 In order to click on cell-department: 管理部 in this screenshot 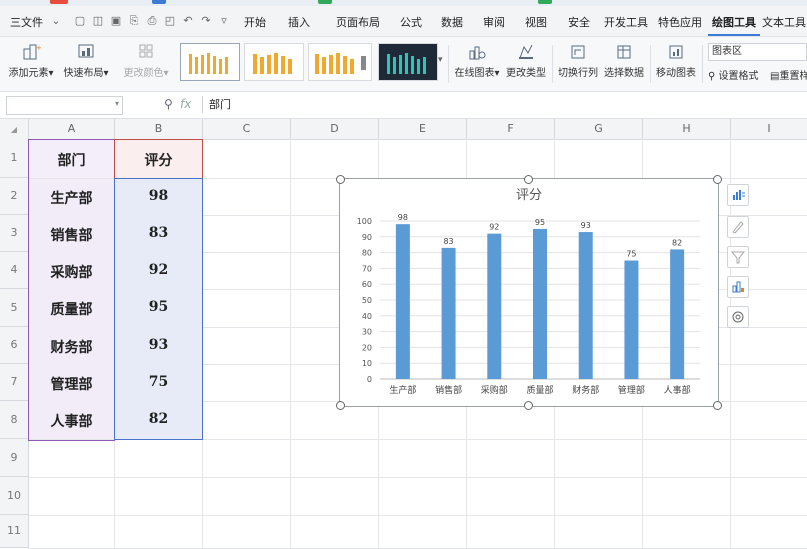, I will do `click(71, 384)`.